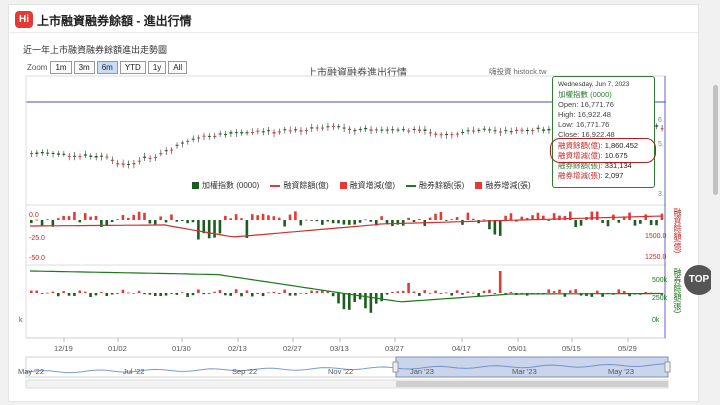  Describe the element at coordinates (715, 140) in the screenshot. I see `scrollbar-thumb` at that location.